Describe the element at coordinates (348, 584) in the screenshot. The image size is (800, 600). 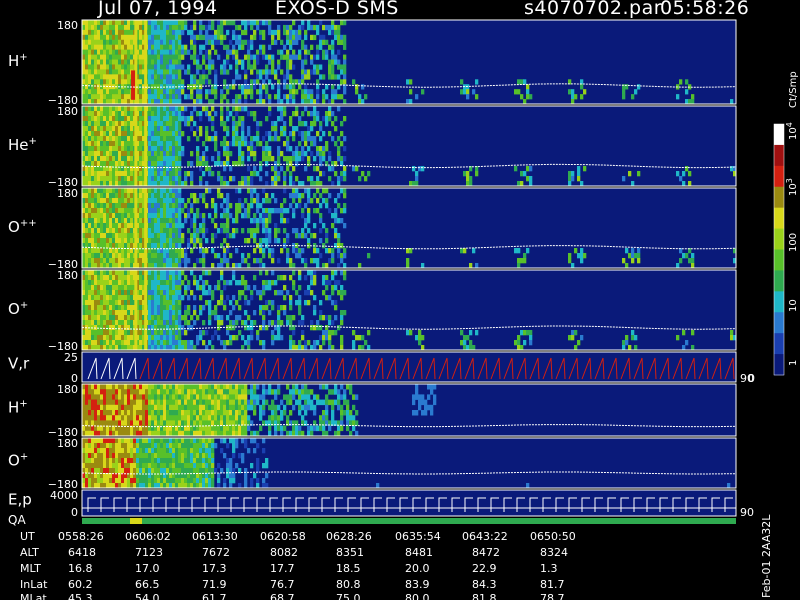
I see `ephemeris-cell: 80.8` at that location.